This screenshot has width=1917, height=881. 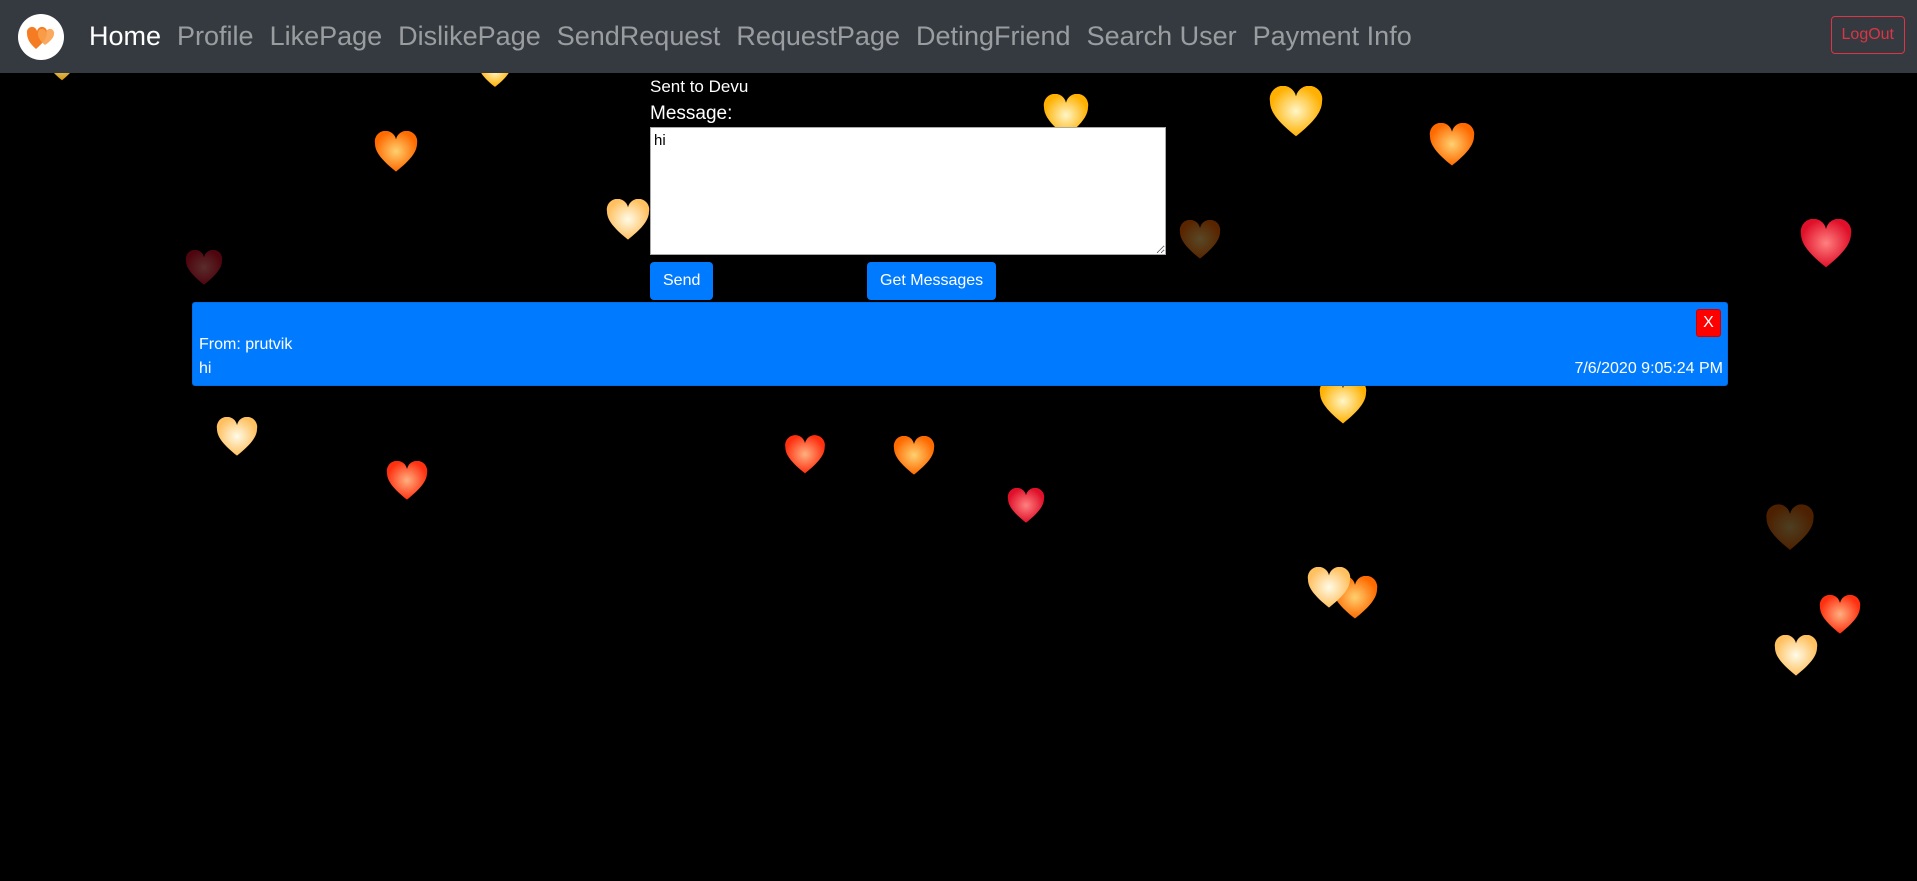 I want to click on form-actions: Send Get Messages, so click(x=908, y=281).